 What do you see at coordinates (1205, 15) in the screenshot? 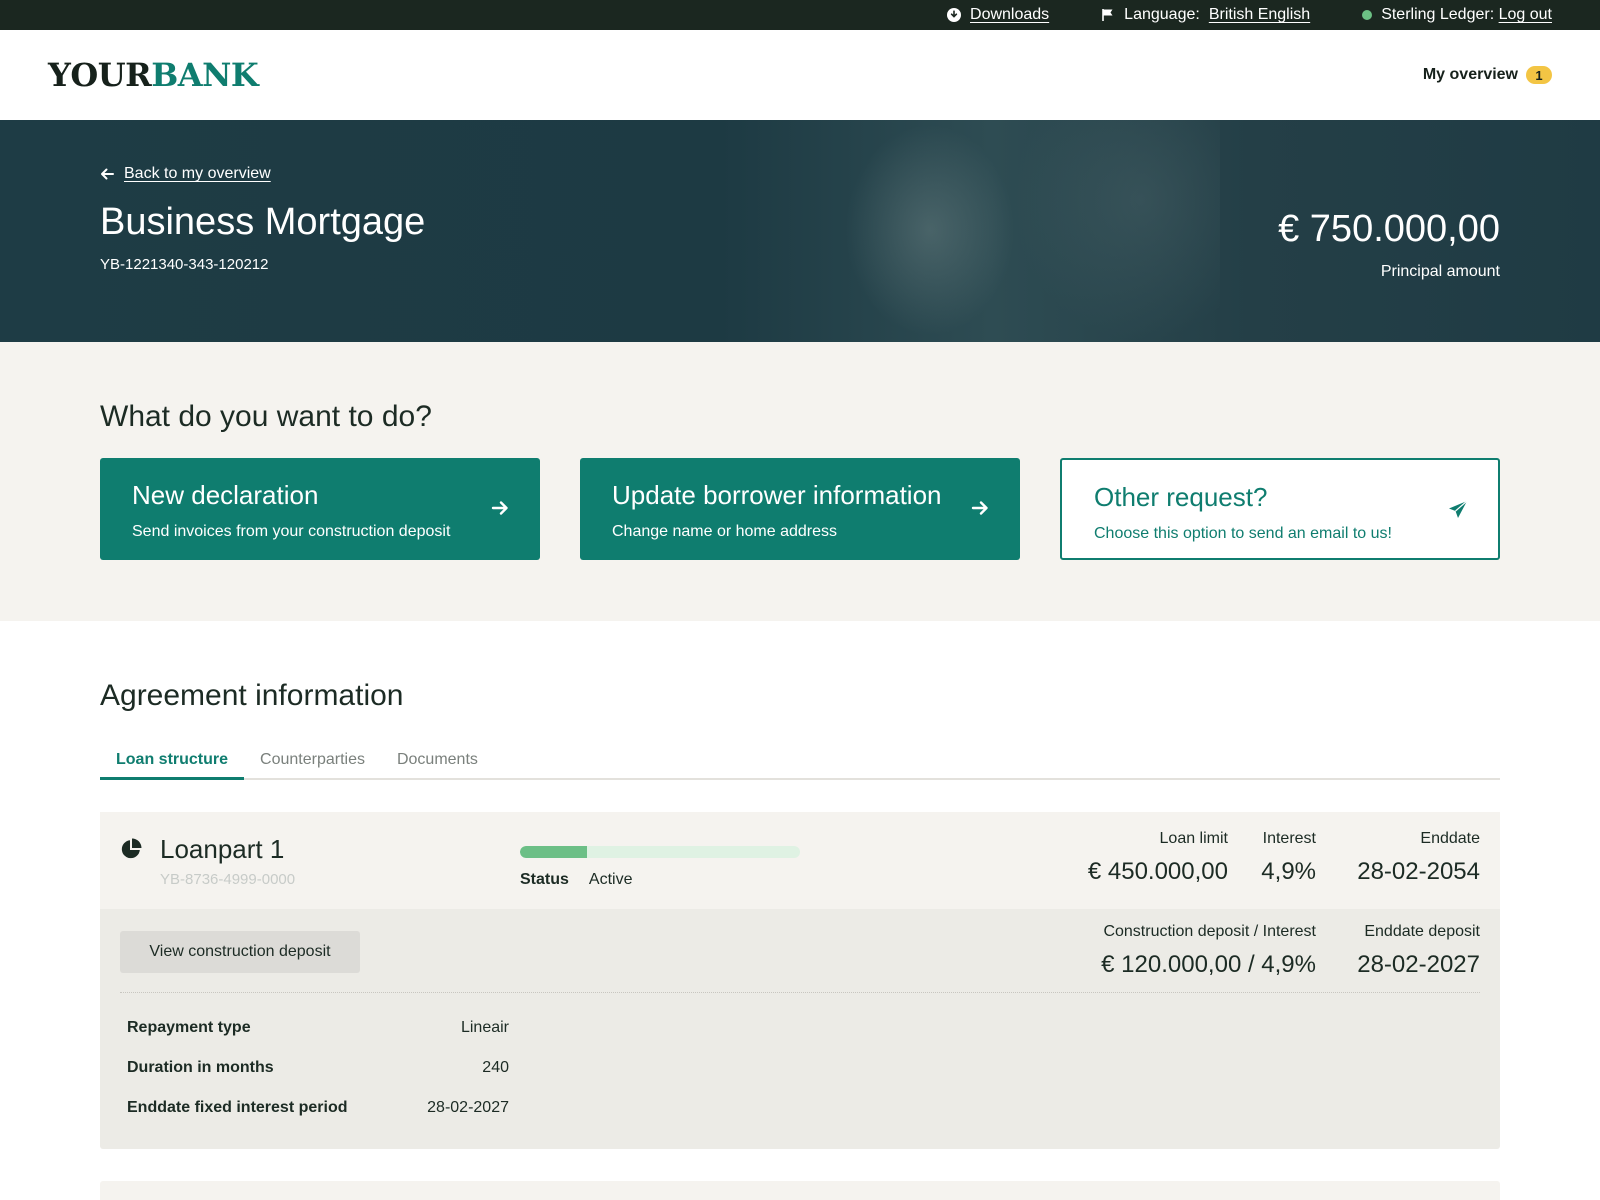
I see `language-item: Language: British English` at bounding box center [1205, 15].